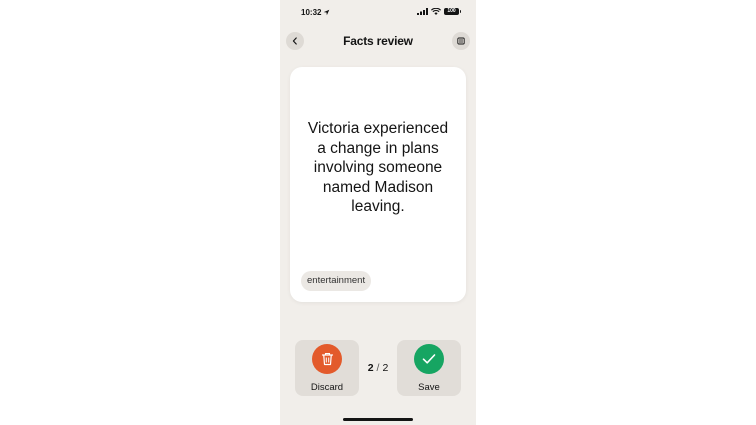  Describe the element at coordinates (378, 419) in the screenshot. I see `home-indicator` at that location.